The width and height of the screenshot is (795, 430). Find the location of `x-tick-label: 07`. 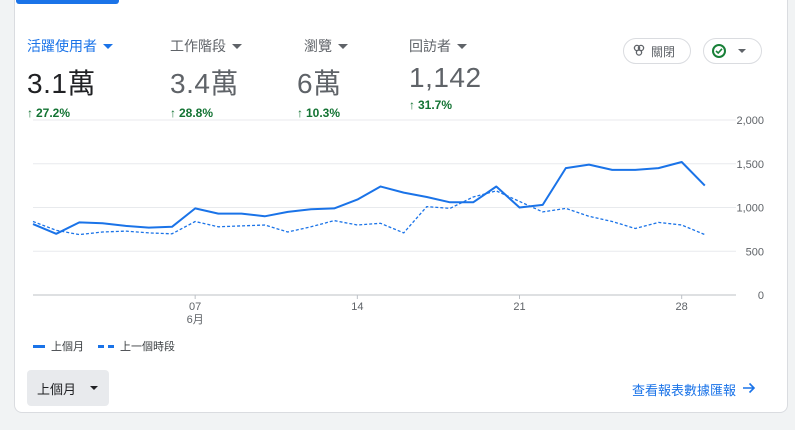

x-tick-label: 07 is located at coordinates (195, 307).